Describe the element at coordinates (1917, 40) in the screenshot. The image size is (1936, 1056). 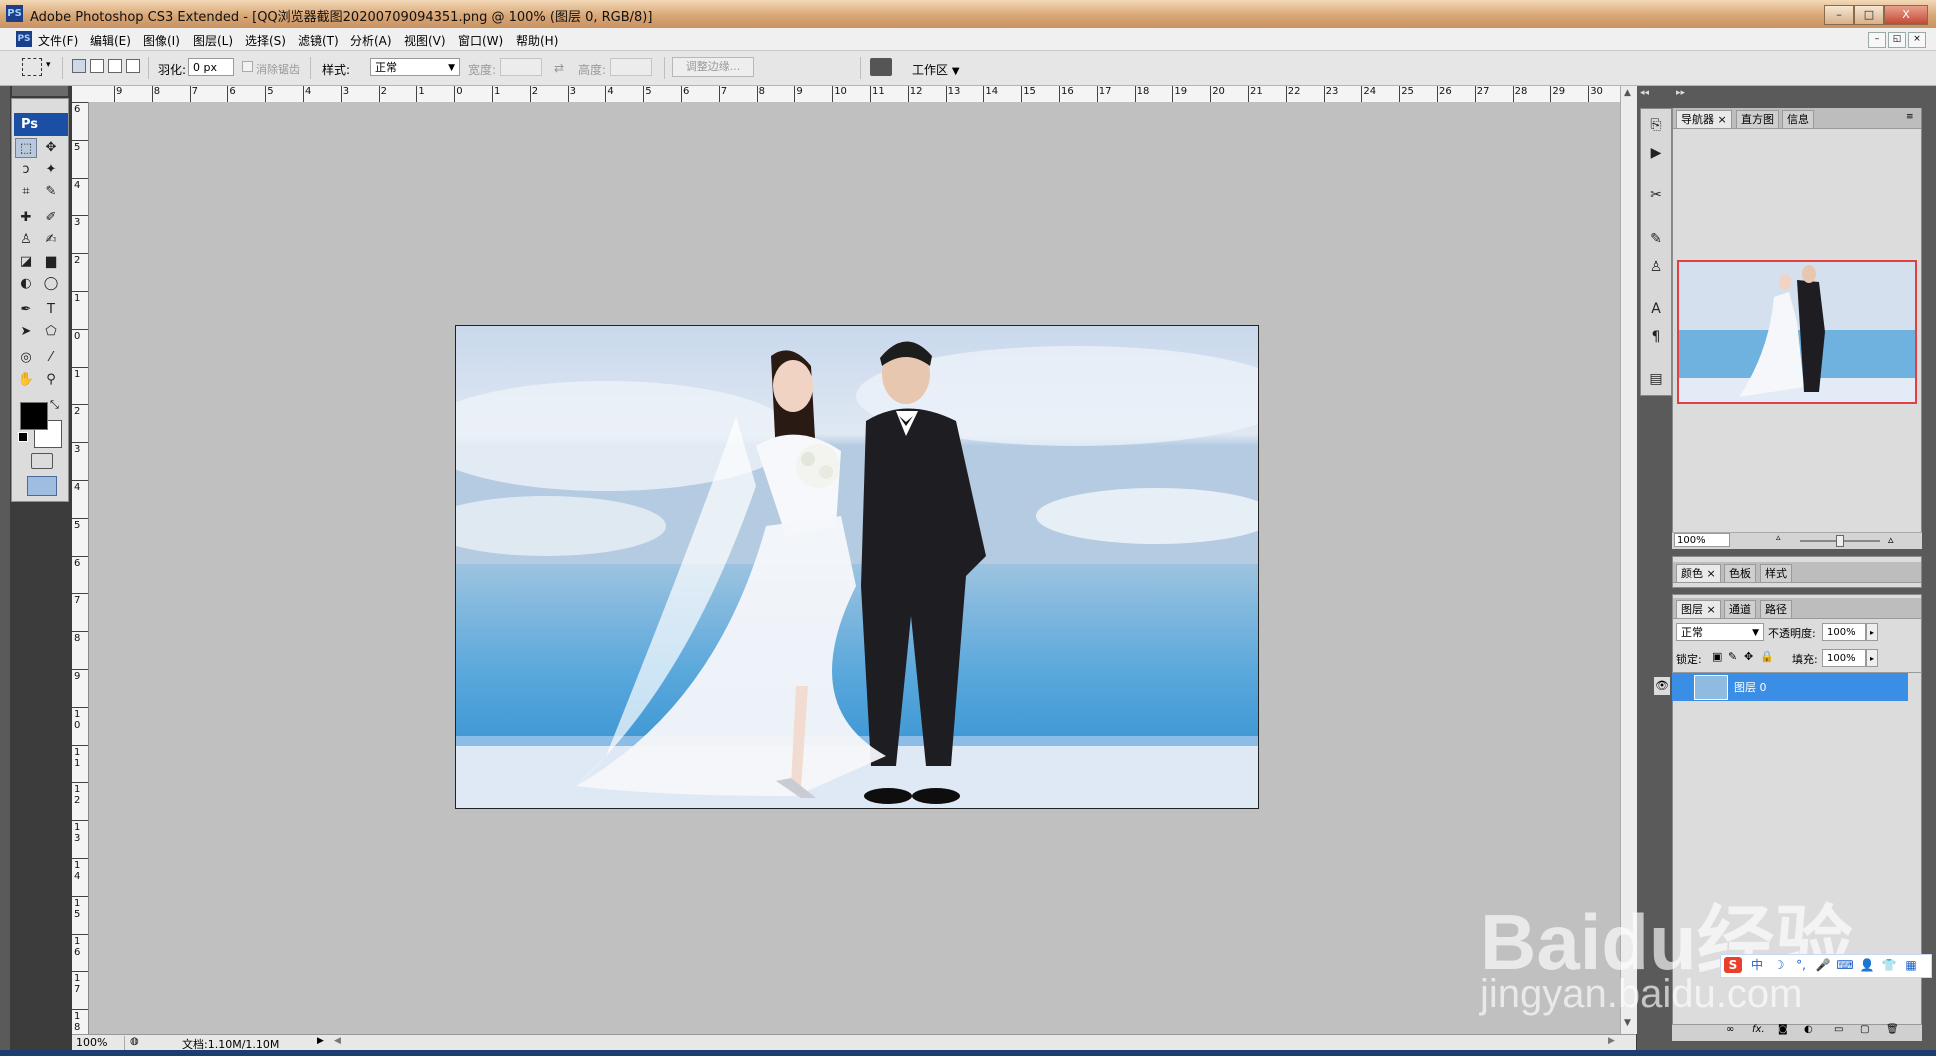
I see `doc-close-button: ×` at that location.